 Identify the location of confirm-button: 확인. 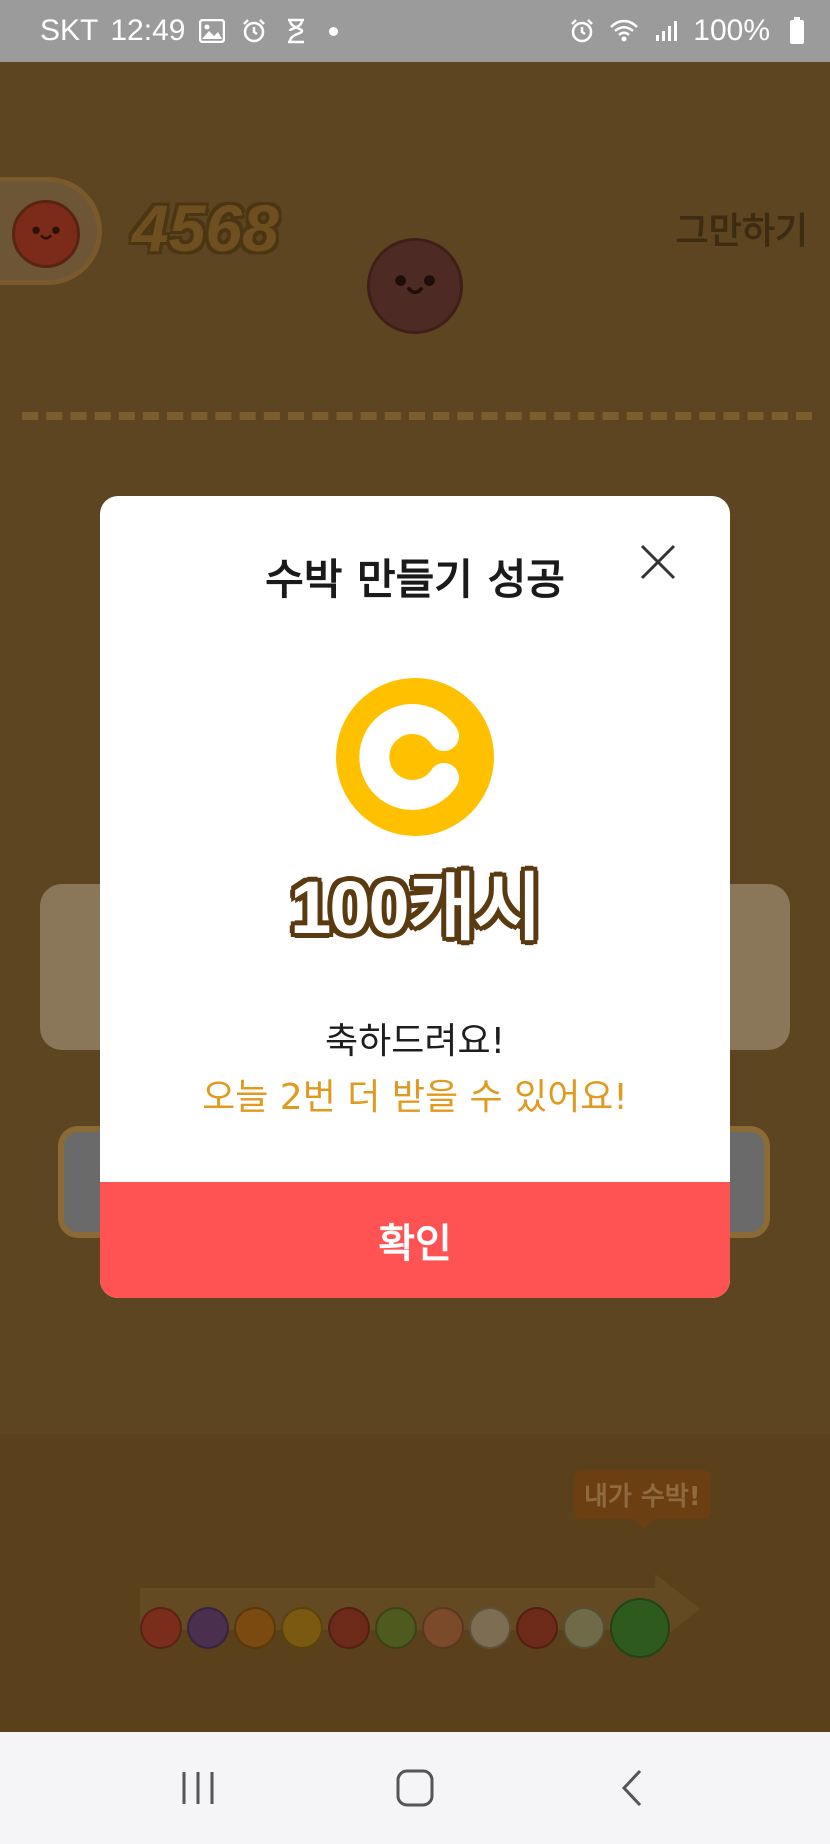
(415, 1240).